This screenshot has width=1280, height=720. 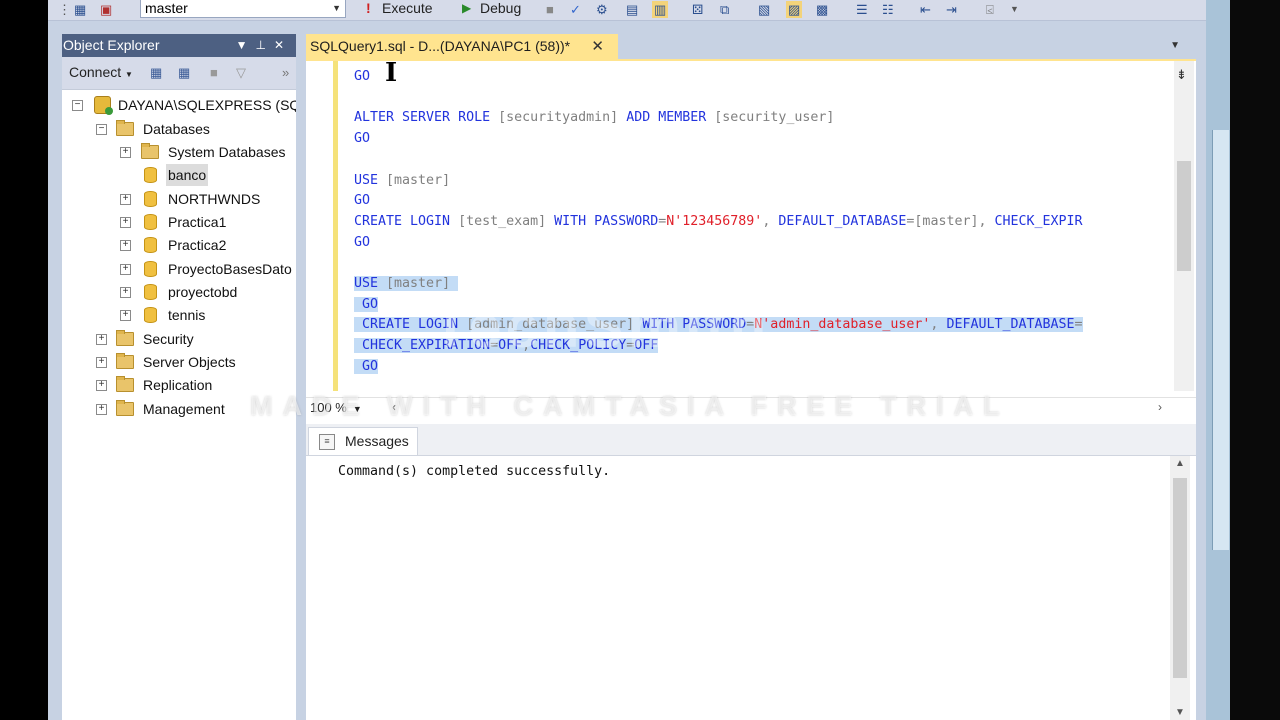 What do you see at coordinates (377, 441) in the screenshot?
I see `messages-tab-label: Messages` at bounding box center [377, 441].